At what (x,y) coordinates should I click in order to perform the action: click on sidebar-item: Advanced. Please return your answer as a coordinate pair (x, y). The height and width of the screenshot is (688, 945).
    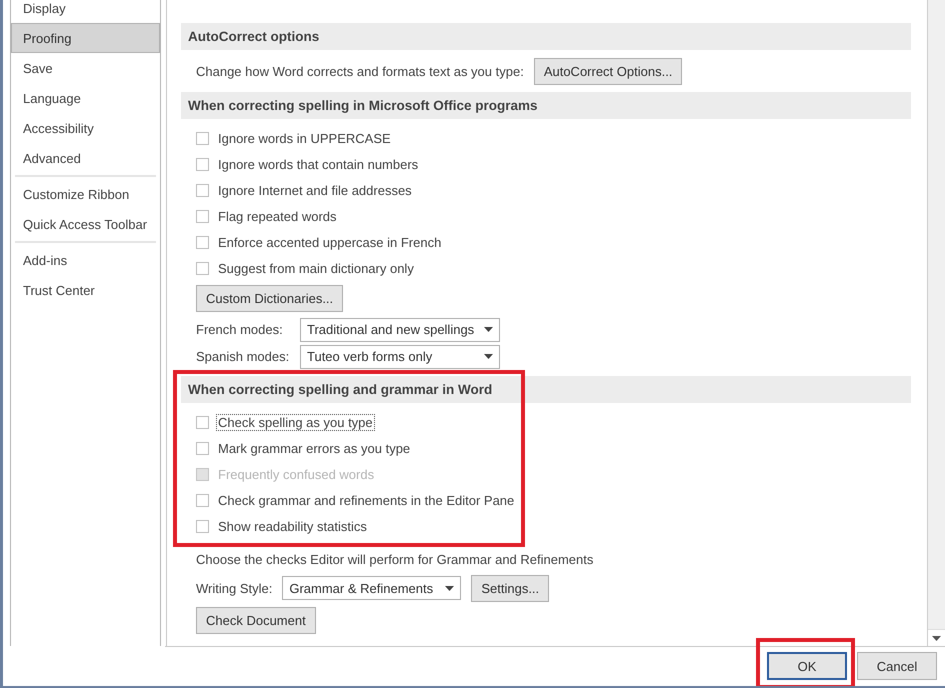
    Looking at the image, I should click on (85, 158).